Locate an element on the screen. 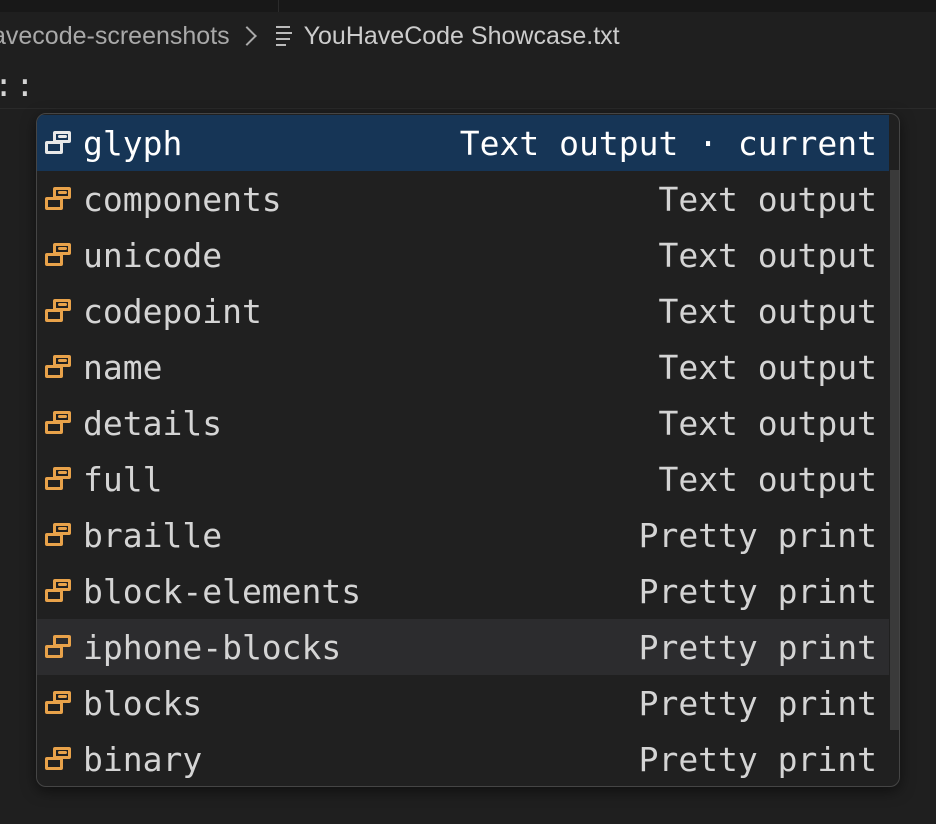  suggest-item-label: name is located at coordinates (123, 367).